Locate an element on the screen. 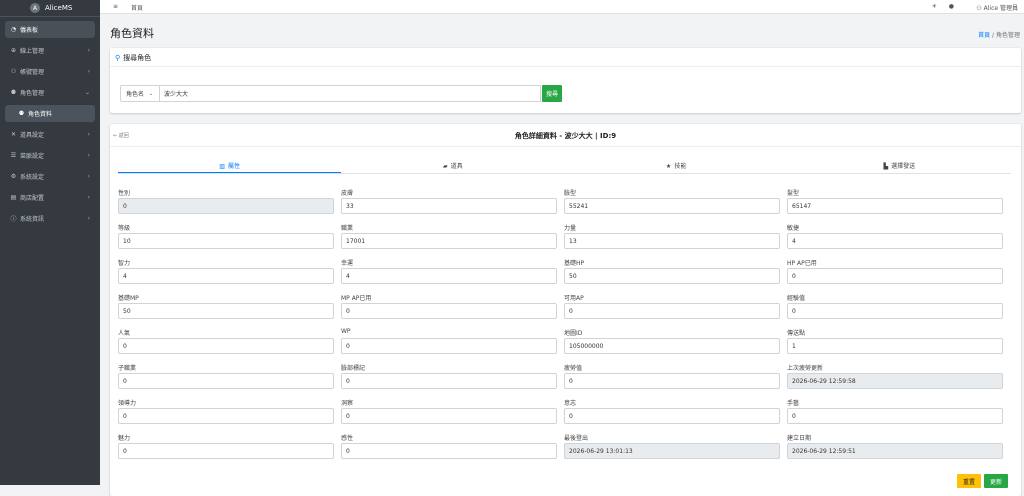  sidebar-item-label: 系統設定 is located at coordinates (32, 177).